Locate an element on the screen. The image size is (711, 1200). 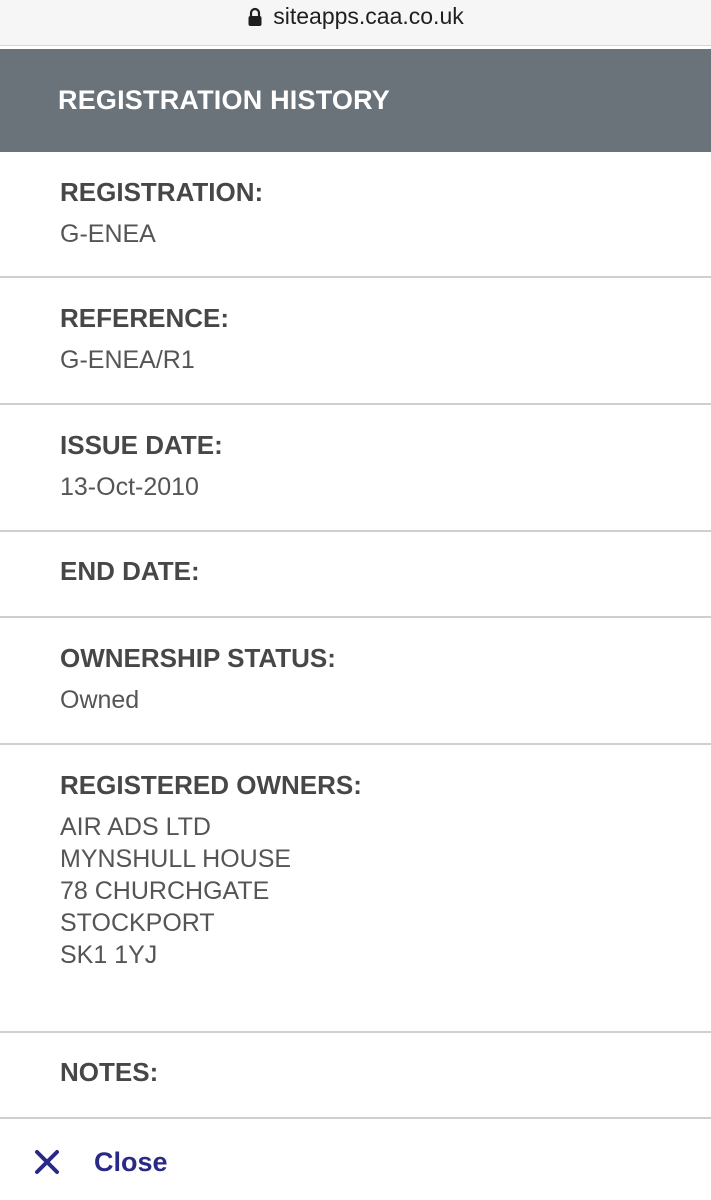
close-label: Close is located at coordinates (131, 1162).